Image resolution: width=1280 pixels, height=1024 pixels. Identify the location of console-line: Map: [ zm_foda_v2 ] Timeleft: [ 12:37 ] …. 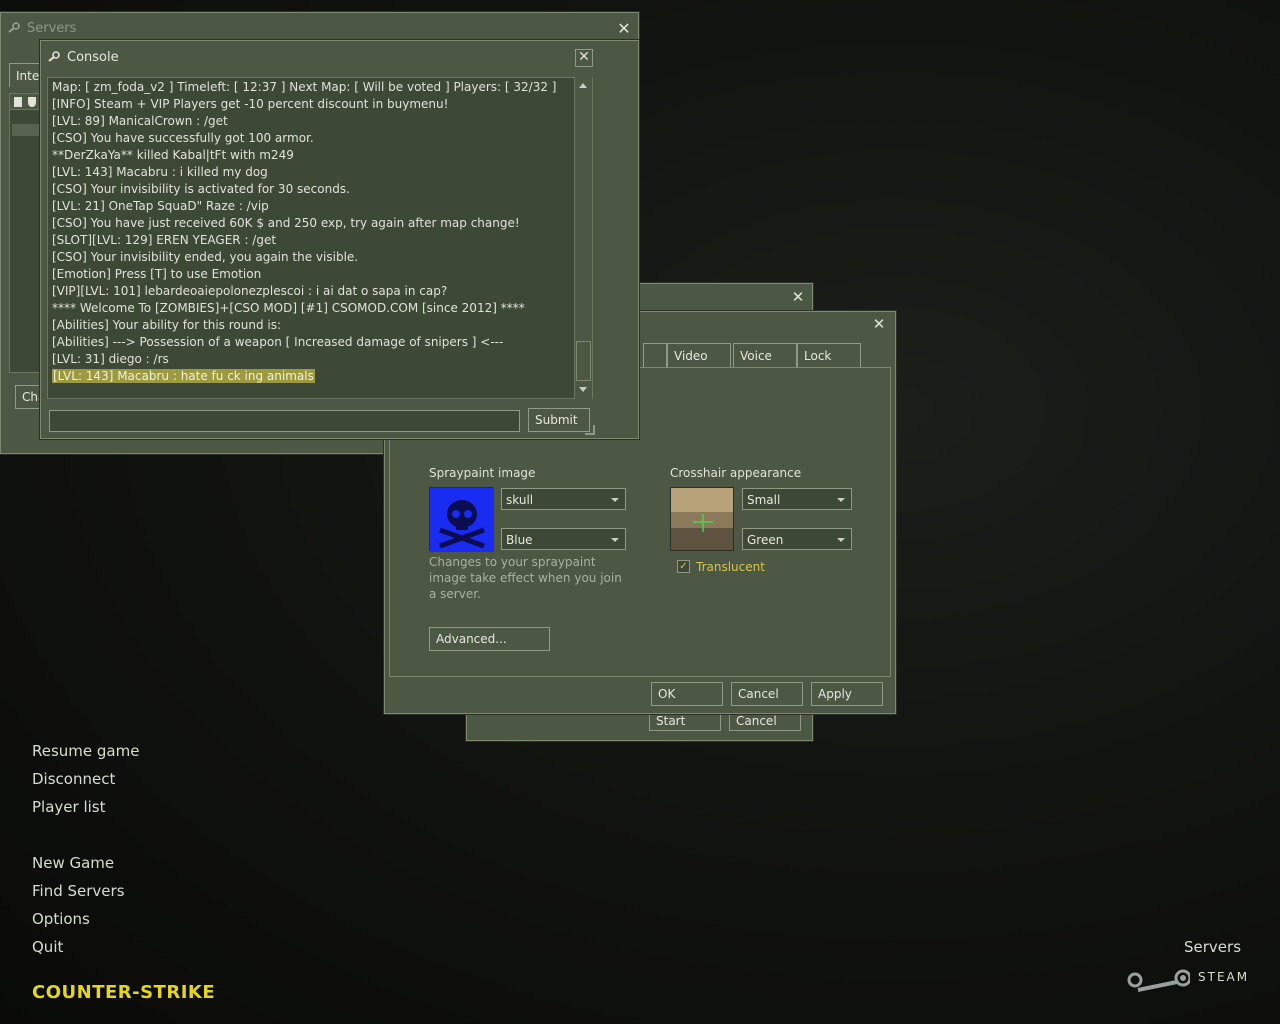
(304, 87).